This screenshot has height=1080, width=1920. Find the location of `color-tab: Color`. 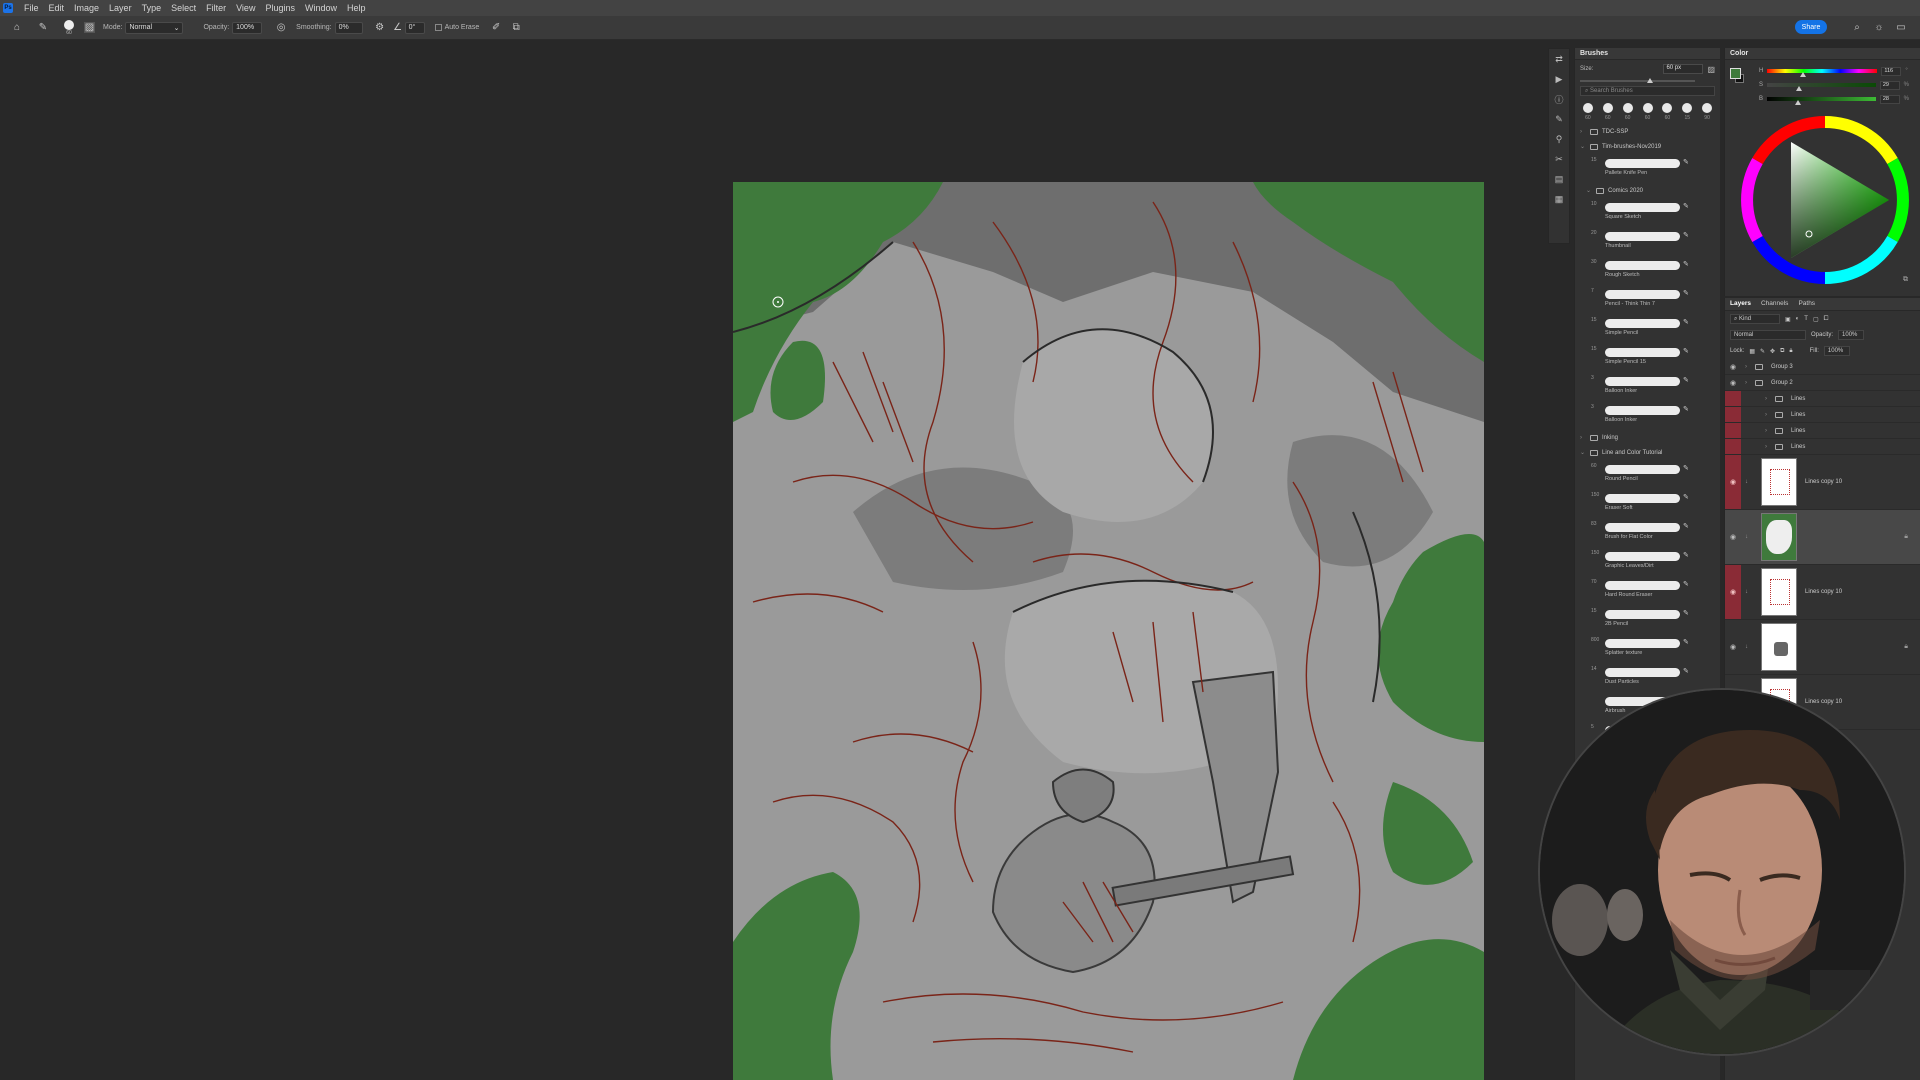

color-tab: Color is located at coordinates (1822, 54).